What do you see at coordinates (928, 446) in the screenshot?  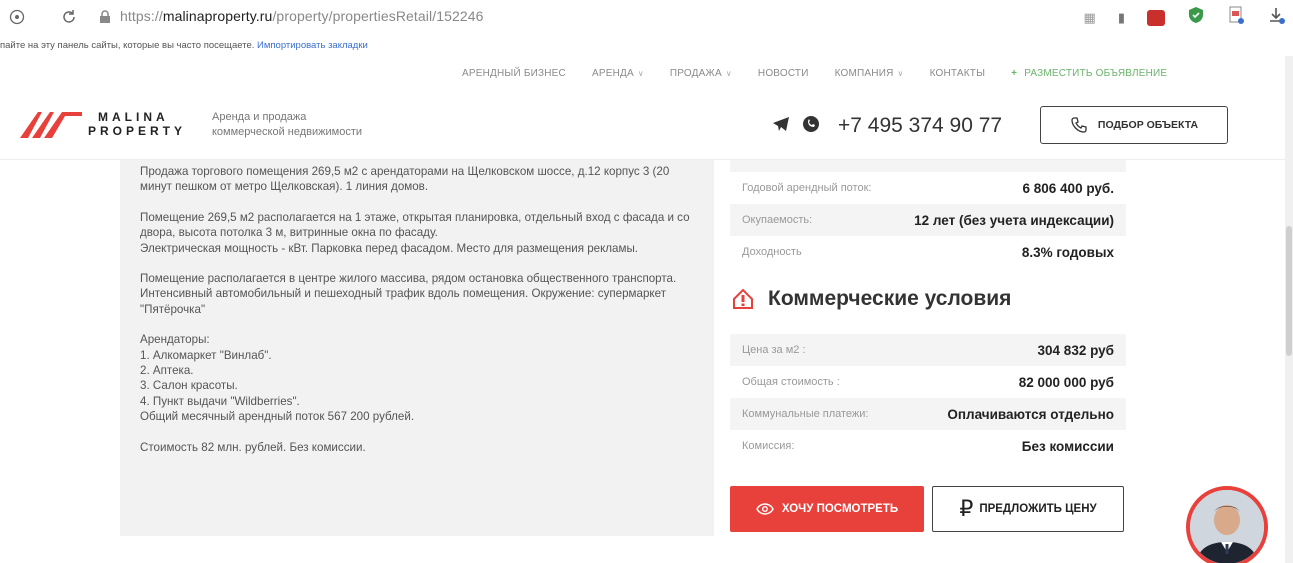 I see `term-row-commission: Комиссия: Без комиссии` at bounding box center [928, 446].